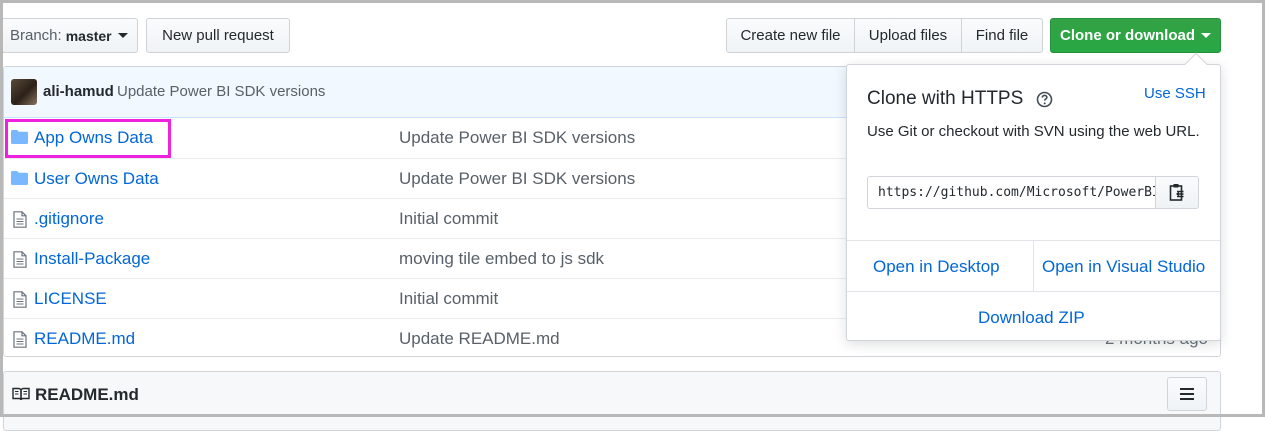  What do you see at coordinates (78, 91) in the screenshot?
I see `commit-author: ali-hamud` at bounding box center [78, 91].